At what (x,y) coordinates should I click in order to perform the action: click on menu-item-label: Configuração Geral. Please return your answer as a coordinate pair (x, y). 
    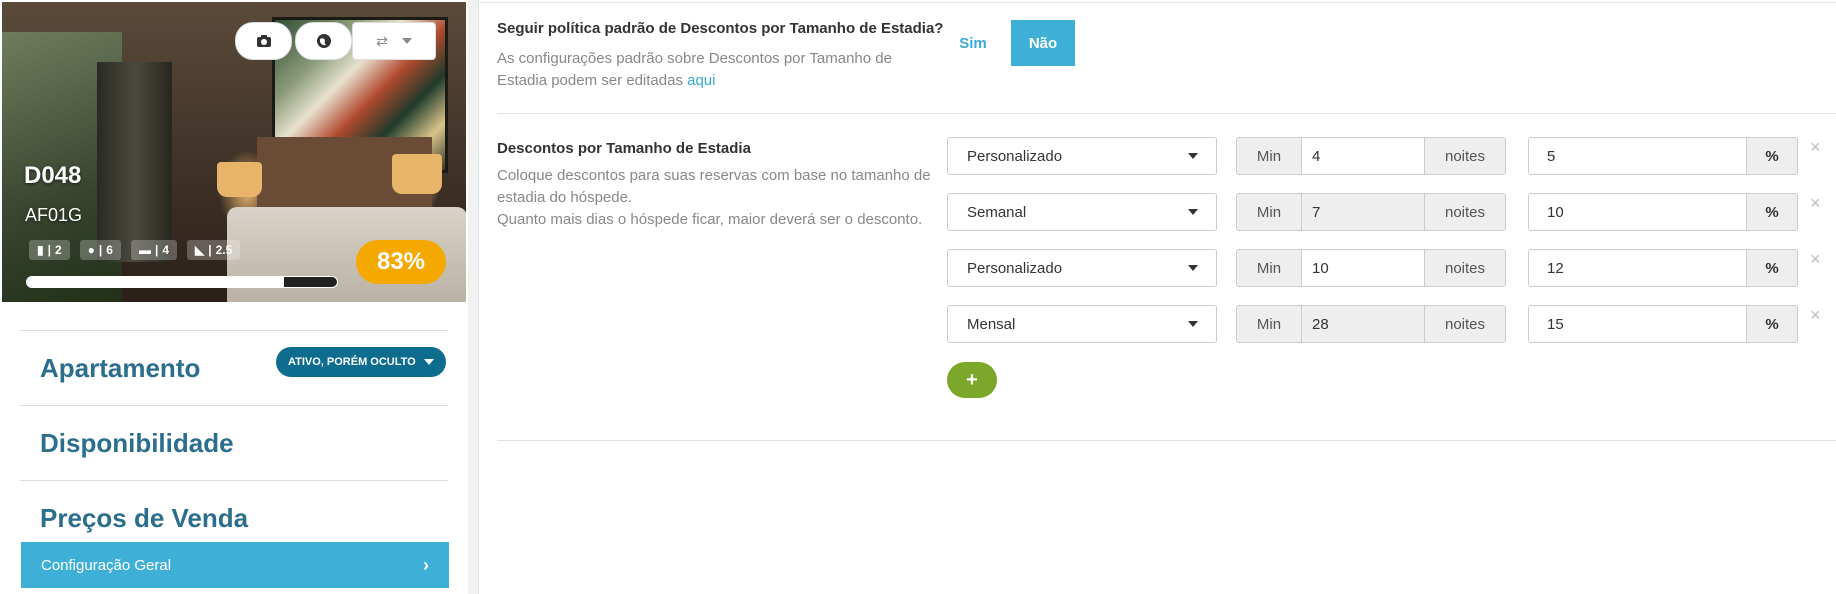
    Looking at the image, I should click on (106, 565).